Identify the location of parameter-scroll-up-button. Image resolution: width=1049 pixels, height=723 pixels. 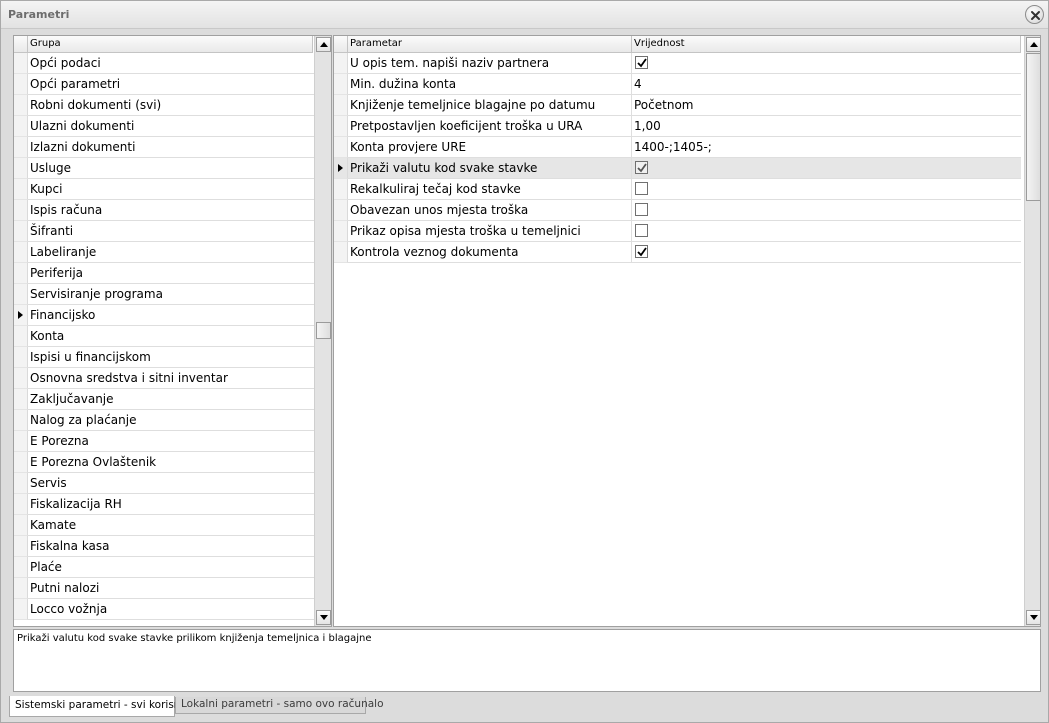
(1033, 44).